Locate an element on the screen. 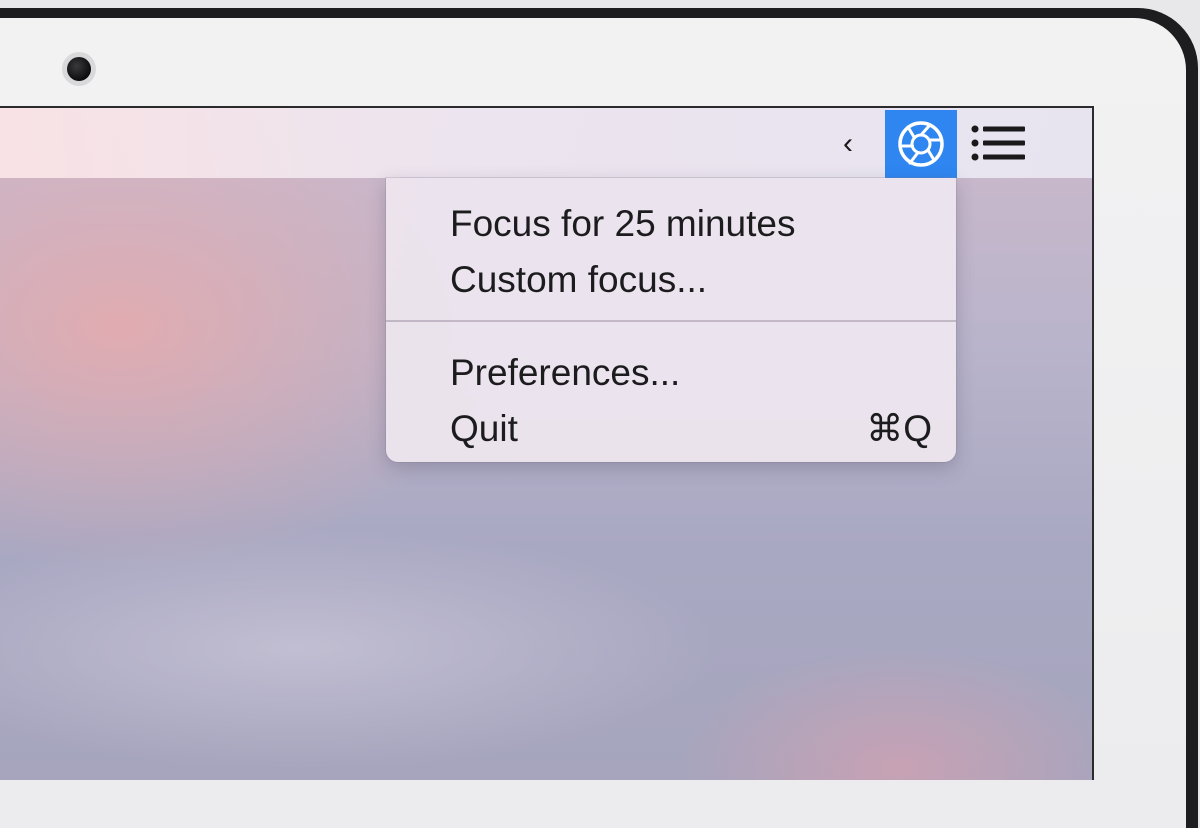  focus-shutter-icon is located at coordinates (921, 144).